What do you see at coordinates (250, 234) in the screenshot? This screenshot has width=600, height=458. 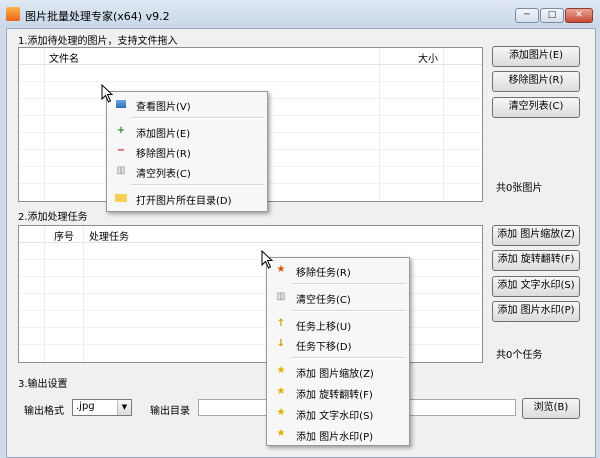 I see `task-list-header: 序号 处理任务` at bounding box center [250, 234].